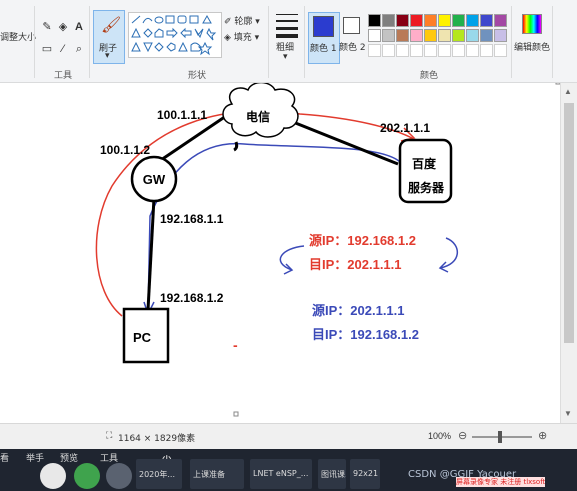 This screenshot has width=577, height=491. Describe the element at coordinates (365, 474) in the screenshot. I see `taskbar-app-button: 92x21` at that location.